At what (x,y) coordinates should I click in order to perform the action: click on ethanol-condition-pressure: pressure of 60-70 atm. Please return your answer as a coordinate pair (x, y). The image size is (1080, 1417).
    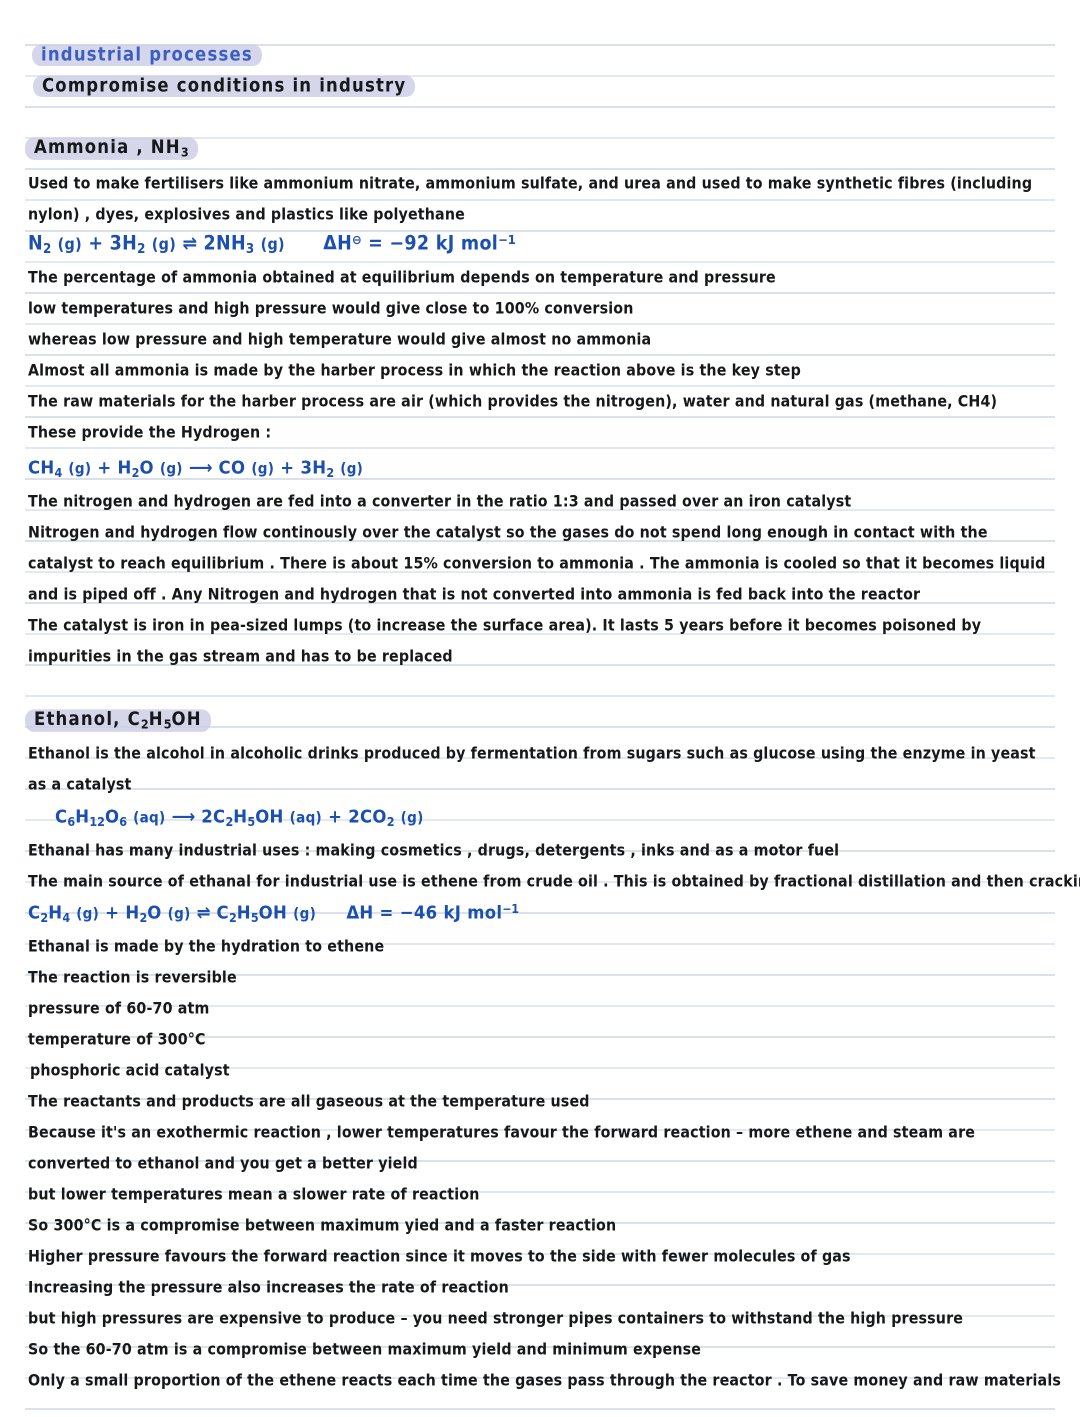
    Looking at the image, I should click on (119, 1009).